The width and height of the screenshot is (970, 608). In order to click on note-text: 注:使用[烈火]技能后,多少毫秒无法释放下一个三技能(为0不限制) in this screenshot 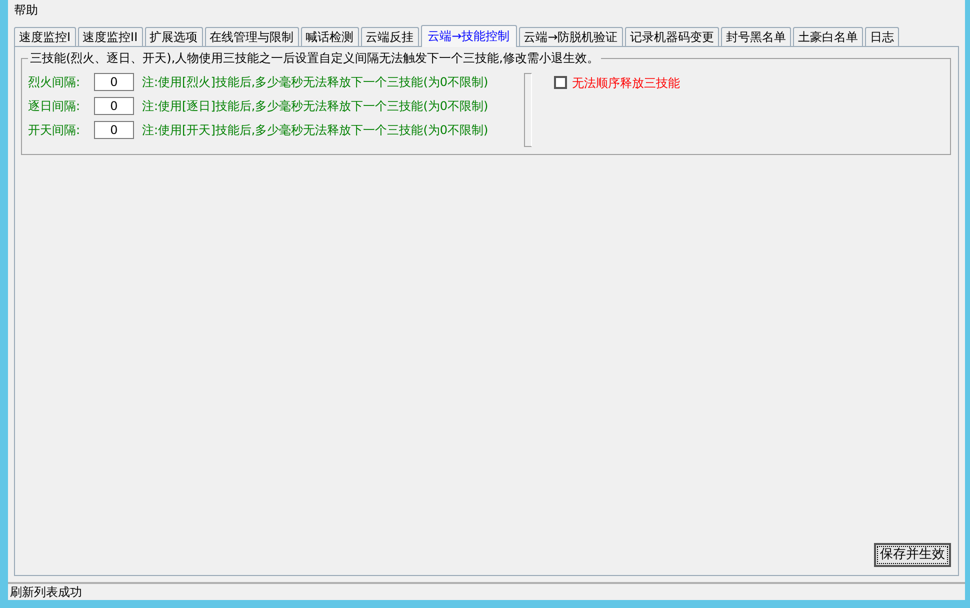, I will do `click(315, 82)`.